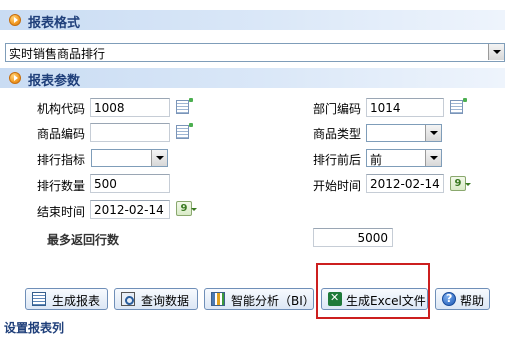 The height and width of the screenshot is (337, 519). Describe the element at coordinates (54, 23) in the screenshot. I see `format-section-title: 报表格式` at that location.